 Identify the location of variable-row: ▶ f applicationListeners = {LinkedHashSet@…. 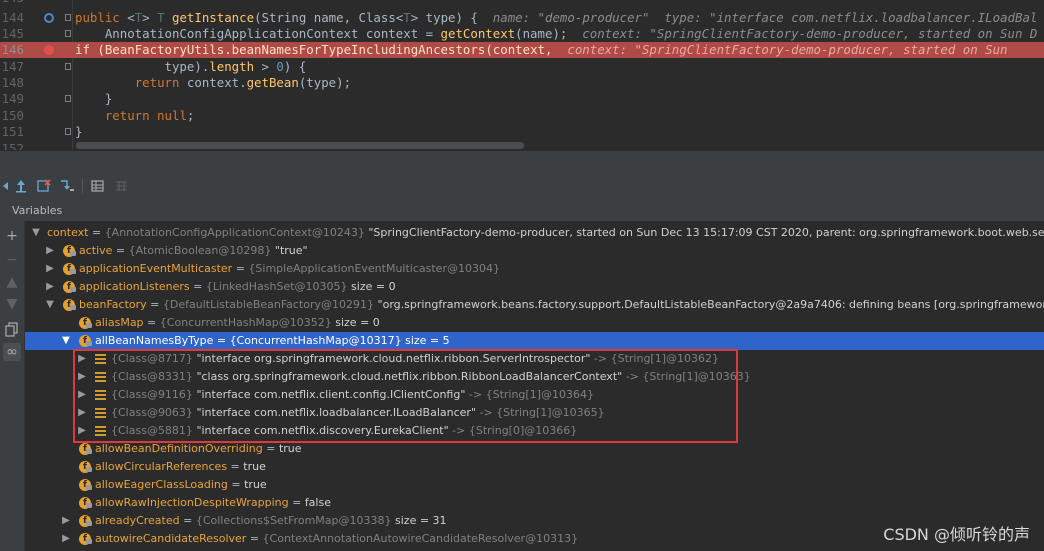
(534, 287).